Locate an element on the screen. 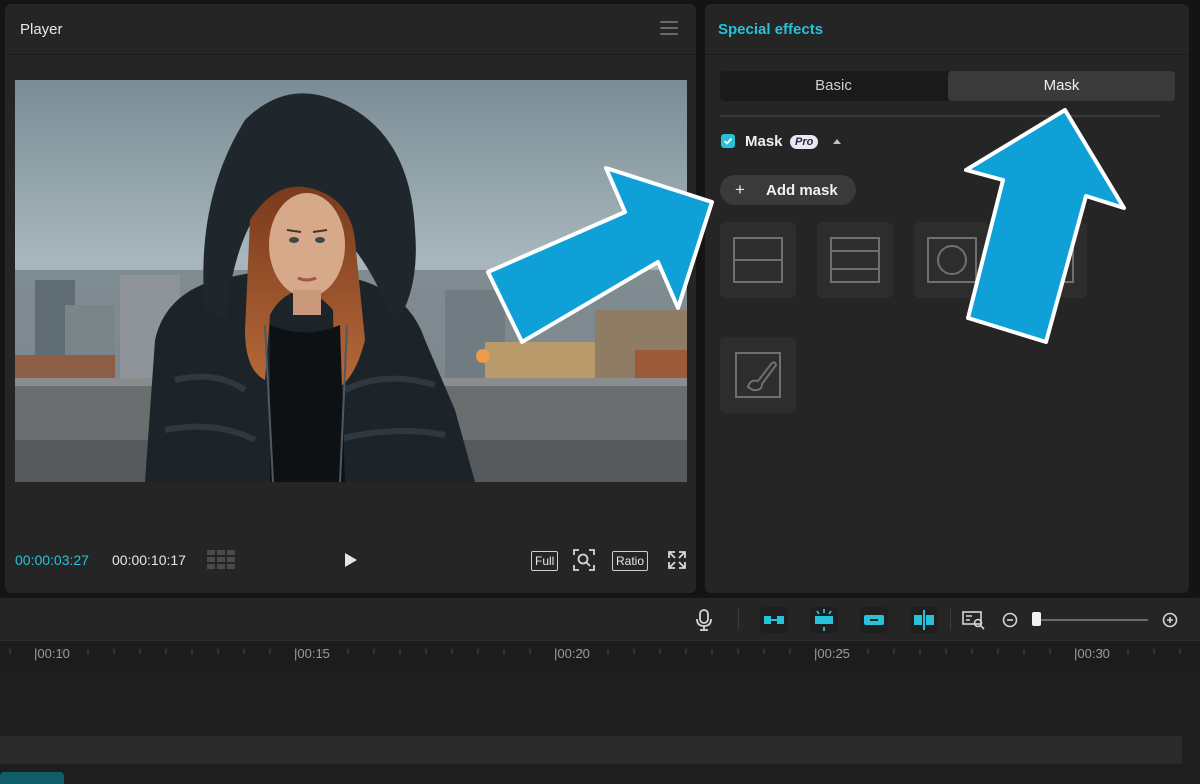  menu-icon is located at coordinates (669, 28).